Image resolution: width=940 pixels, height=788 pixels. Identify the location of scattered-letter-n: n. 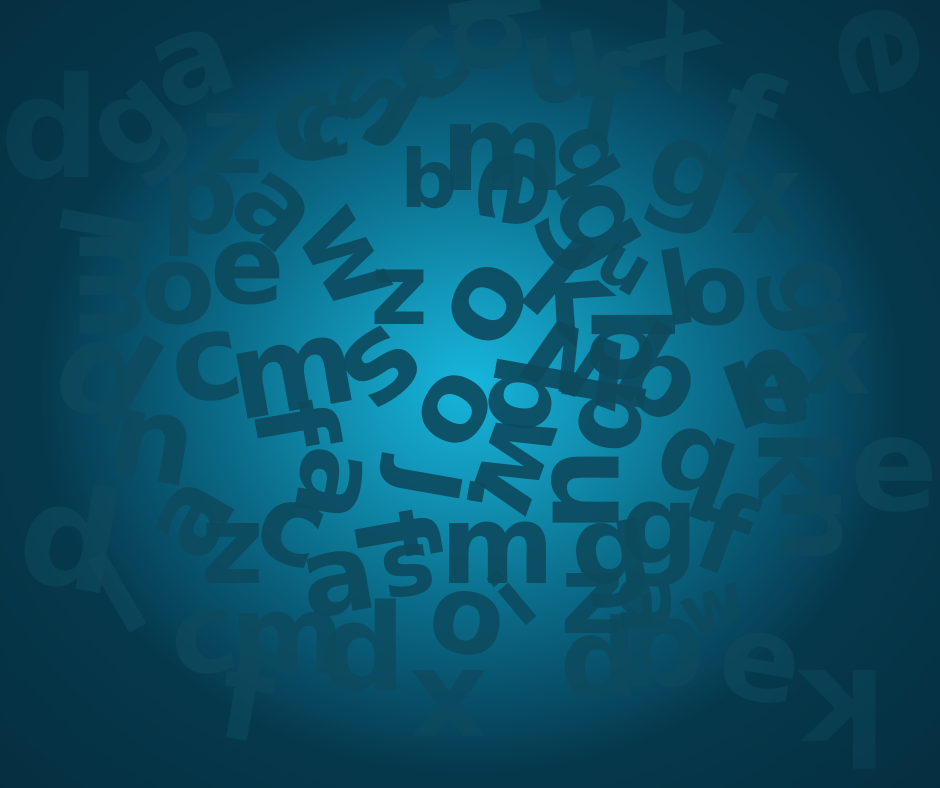
(819, 525).